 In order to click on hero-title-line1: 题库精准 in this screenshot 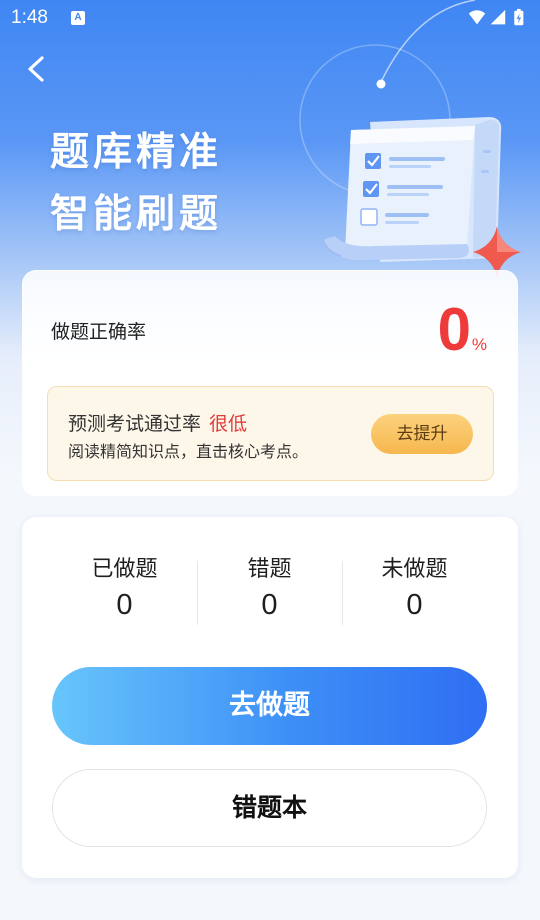, I will do `click(136, 152)`.